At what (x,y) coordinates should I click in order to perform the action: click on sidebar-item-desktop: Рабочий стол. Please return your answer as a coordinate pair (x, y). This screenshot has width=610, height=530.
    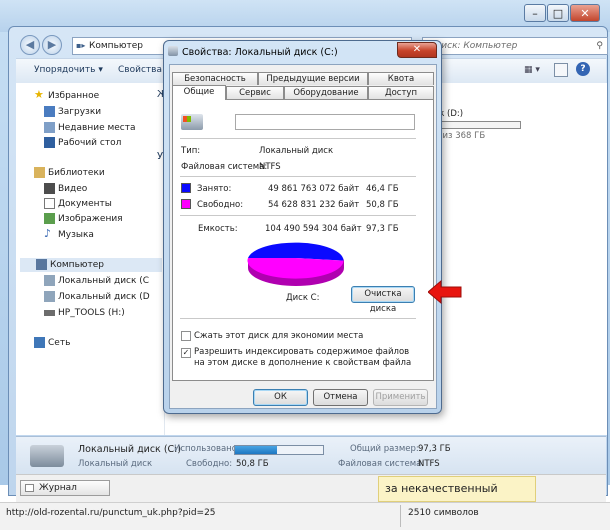
    Looking at the image, I should click on (82, 143).